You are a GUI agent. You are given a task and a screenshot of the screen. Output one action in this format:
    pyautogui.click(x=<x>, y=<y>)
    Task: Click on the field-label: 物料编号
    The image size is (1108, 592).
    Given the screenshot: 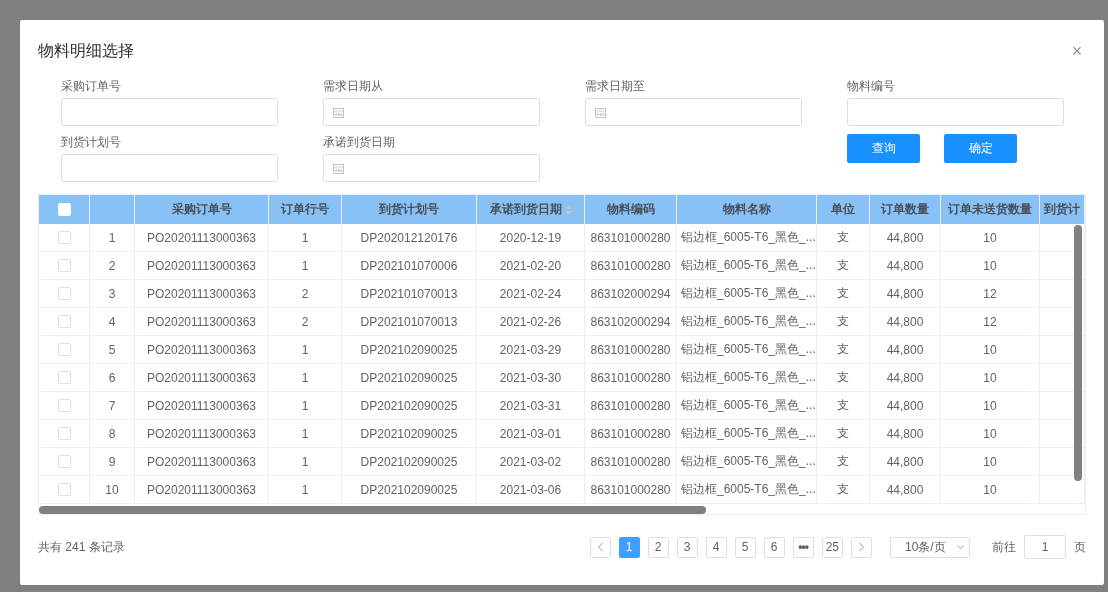 What is the action you would take?
    pyautogui.click(x=871, y=86)
    